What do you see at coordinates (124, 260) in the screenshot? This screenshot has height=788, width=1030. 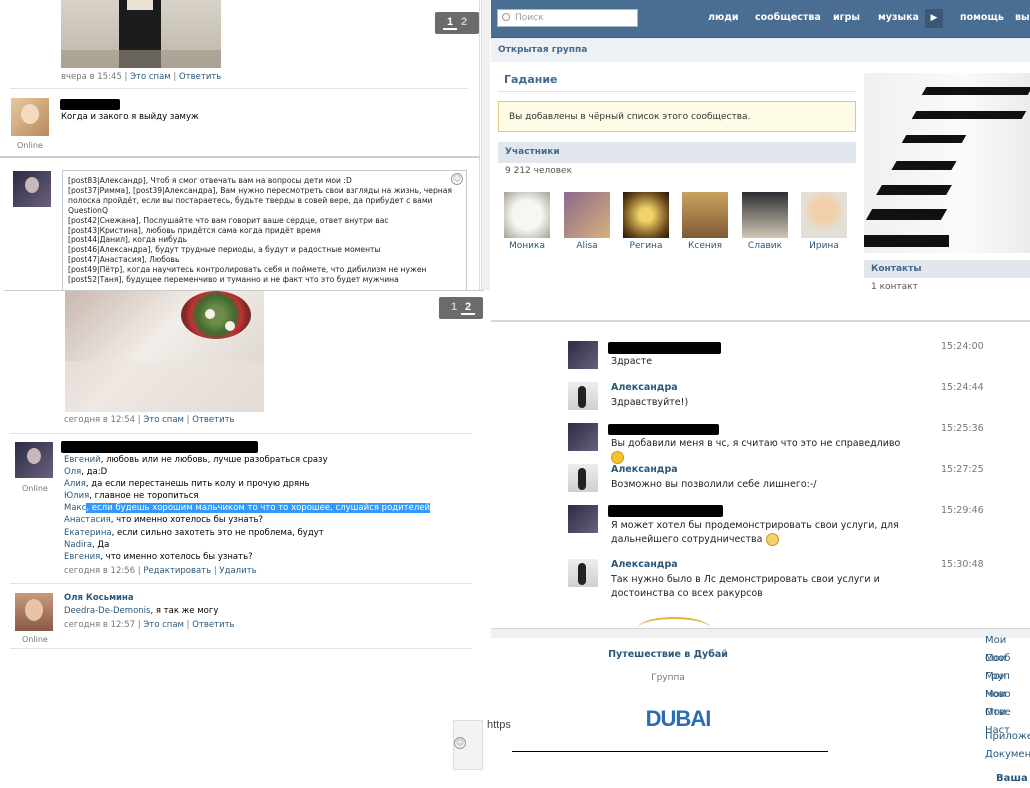 I see `reply-line: [post47|Анастасия], Любовь` at bounding box center [124, 260].